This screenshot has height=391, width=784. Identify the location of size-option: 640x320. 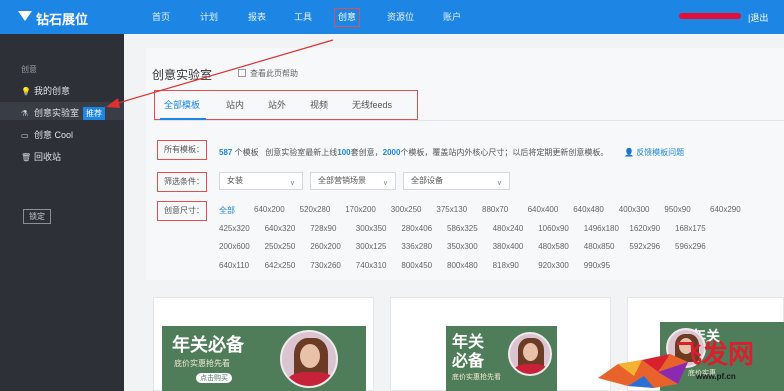
(280, 228).